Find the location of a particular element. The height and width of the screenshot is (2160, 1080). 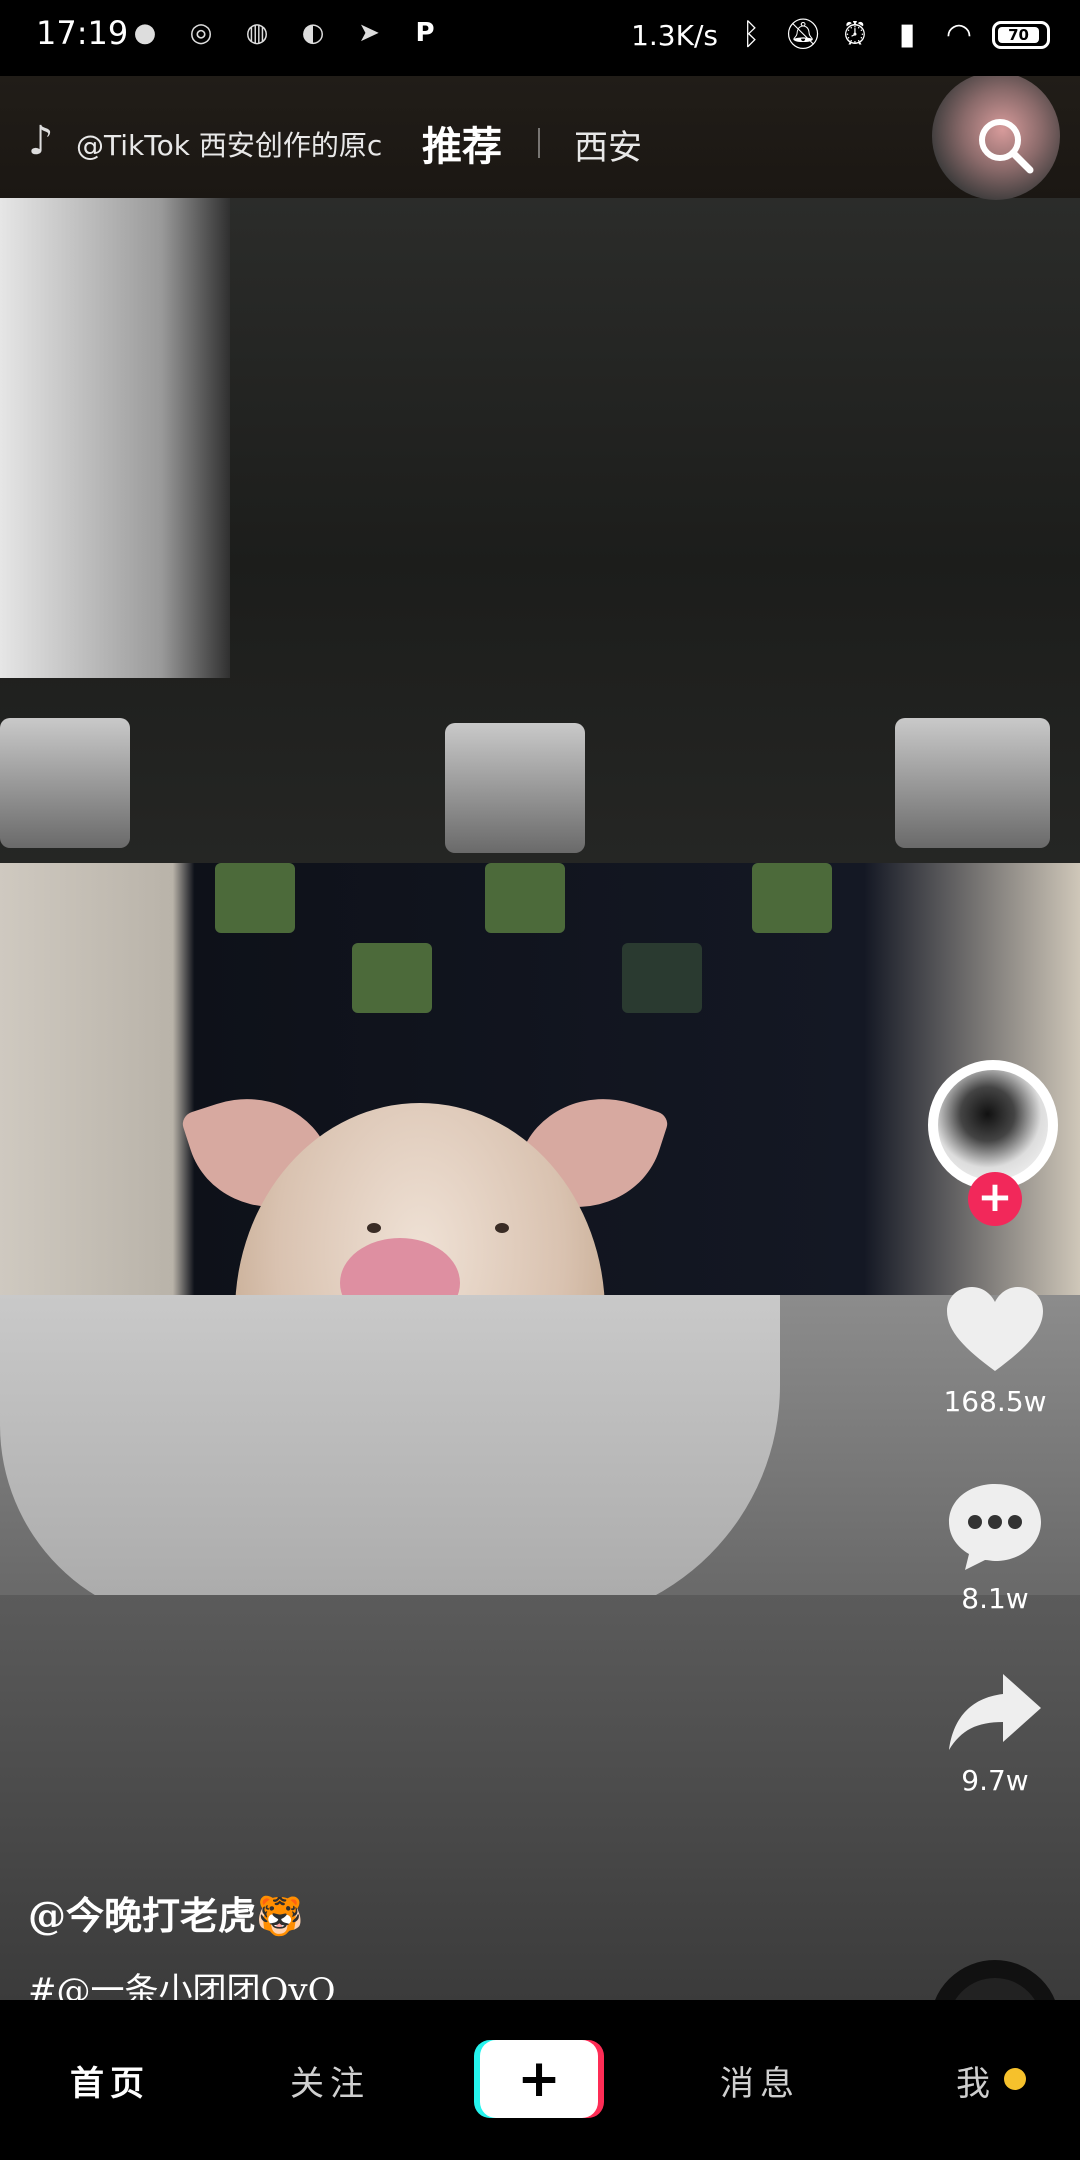

alarm-icon: ⏰︎ is located at coordinates (855, 34).